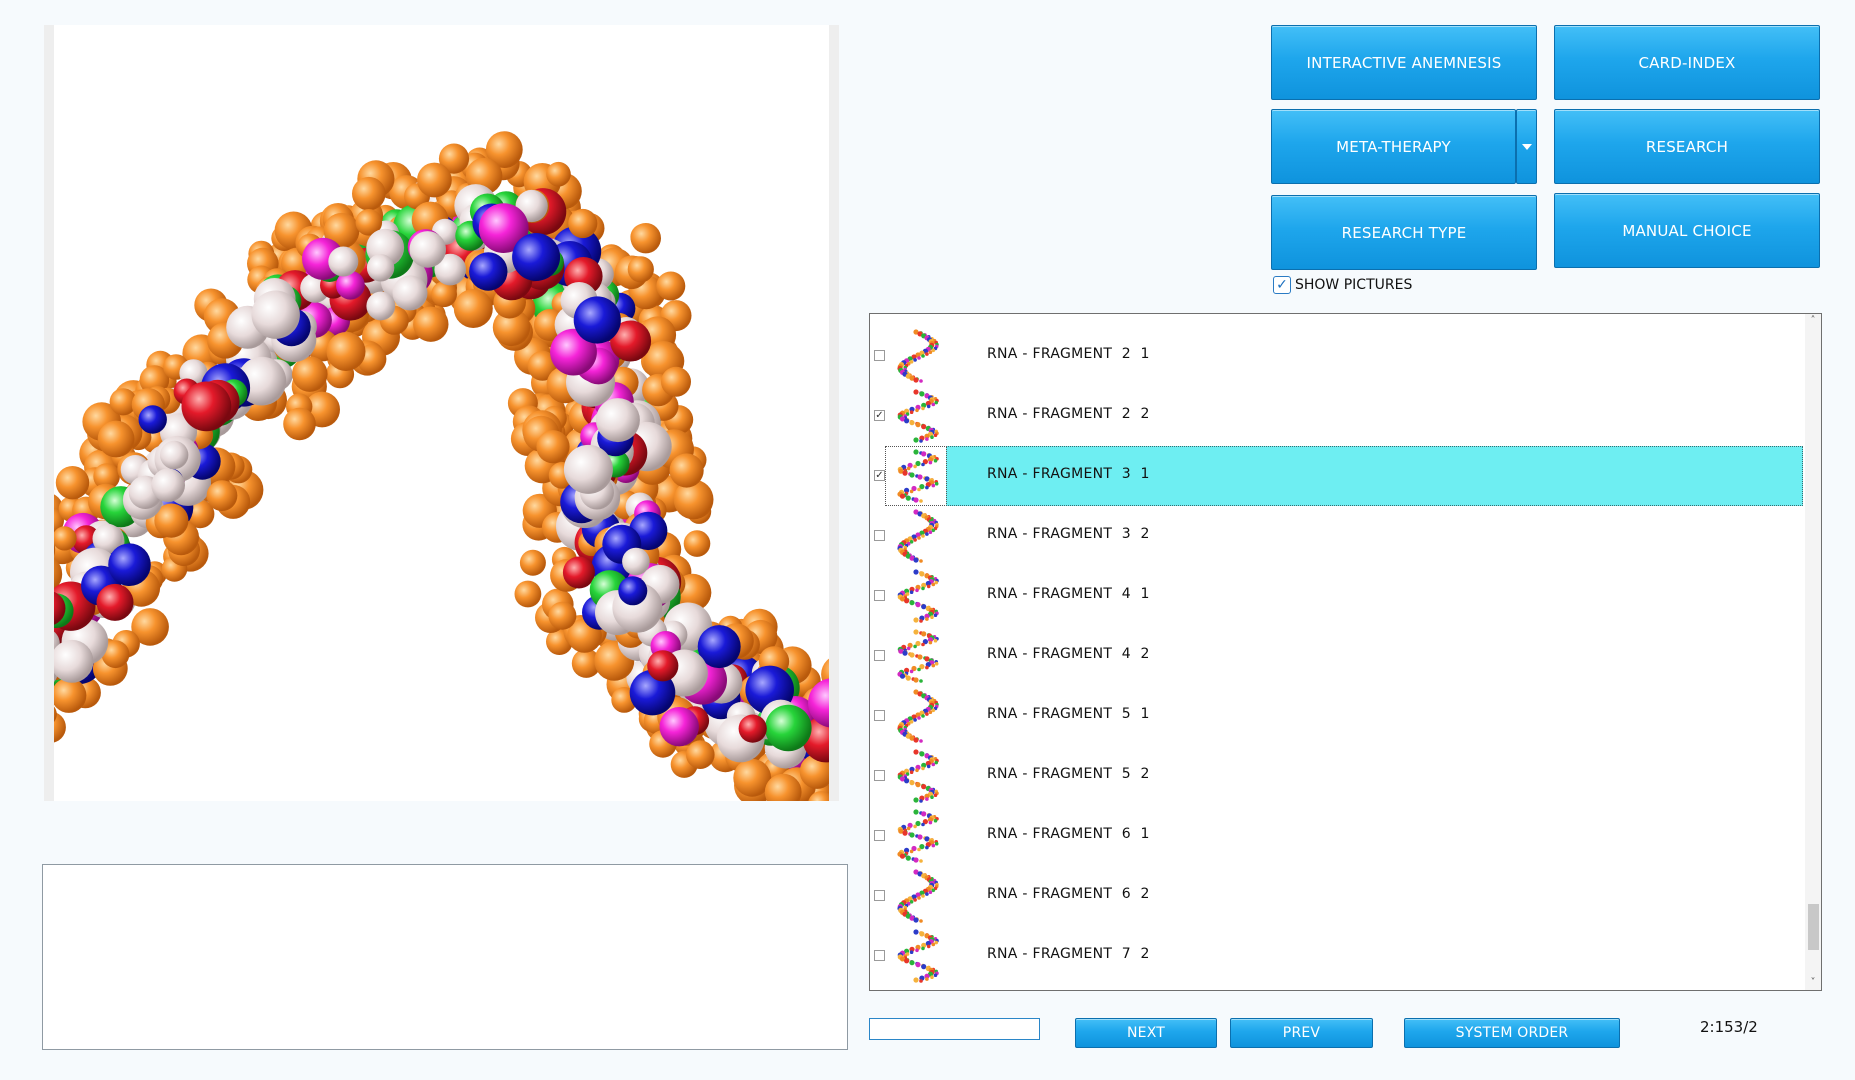  What do you see at coordinates (1068, 774) in the screenshot?
I see `list-item-label: RNA - FRAGMENT 5 2` at bounding box center [1068, 774].